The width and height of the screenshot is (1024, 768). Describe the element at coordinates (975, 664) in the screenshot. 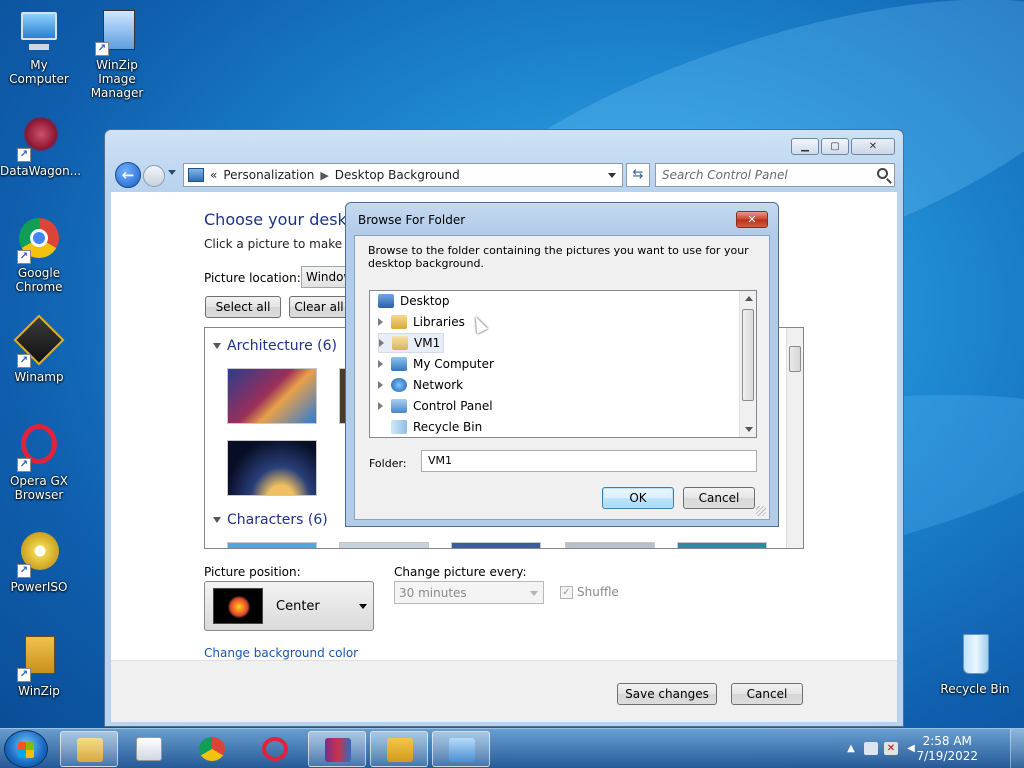

I see `desktop-icon-recycle-bin: Recycle Bin` at that location.